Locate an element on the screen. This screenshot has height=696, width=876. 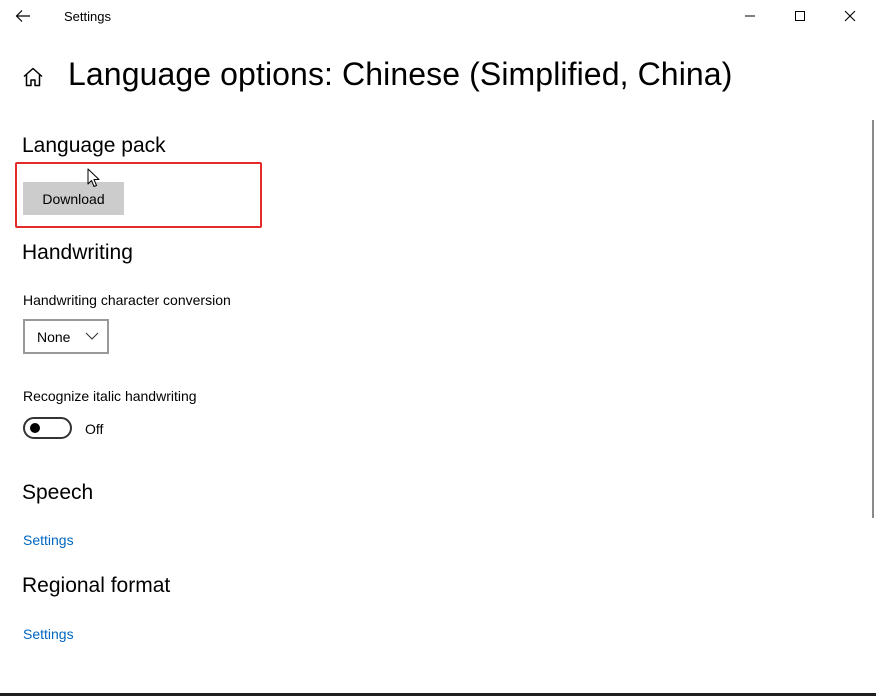
maximize-icon is located at coordinates (800, 16).